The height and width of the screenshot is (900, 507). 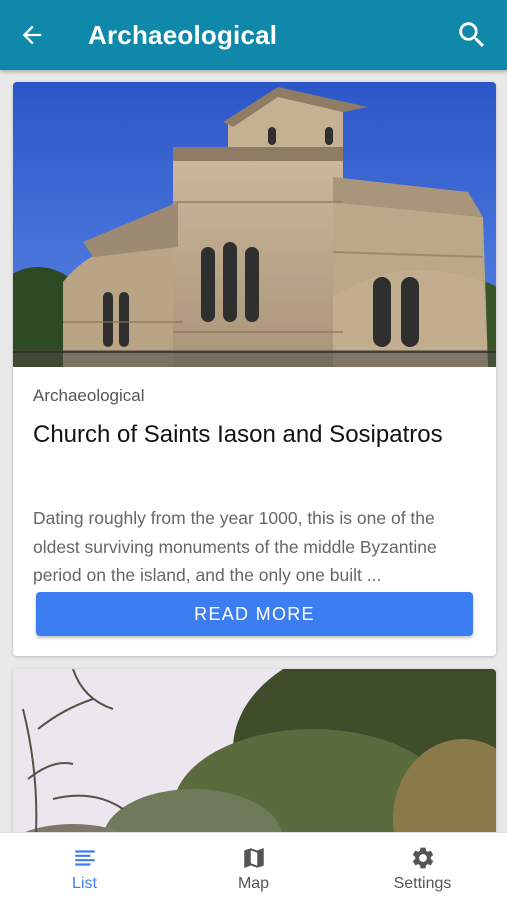 I want to click on gear-icon, so click(x=422, y=858).